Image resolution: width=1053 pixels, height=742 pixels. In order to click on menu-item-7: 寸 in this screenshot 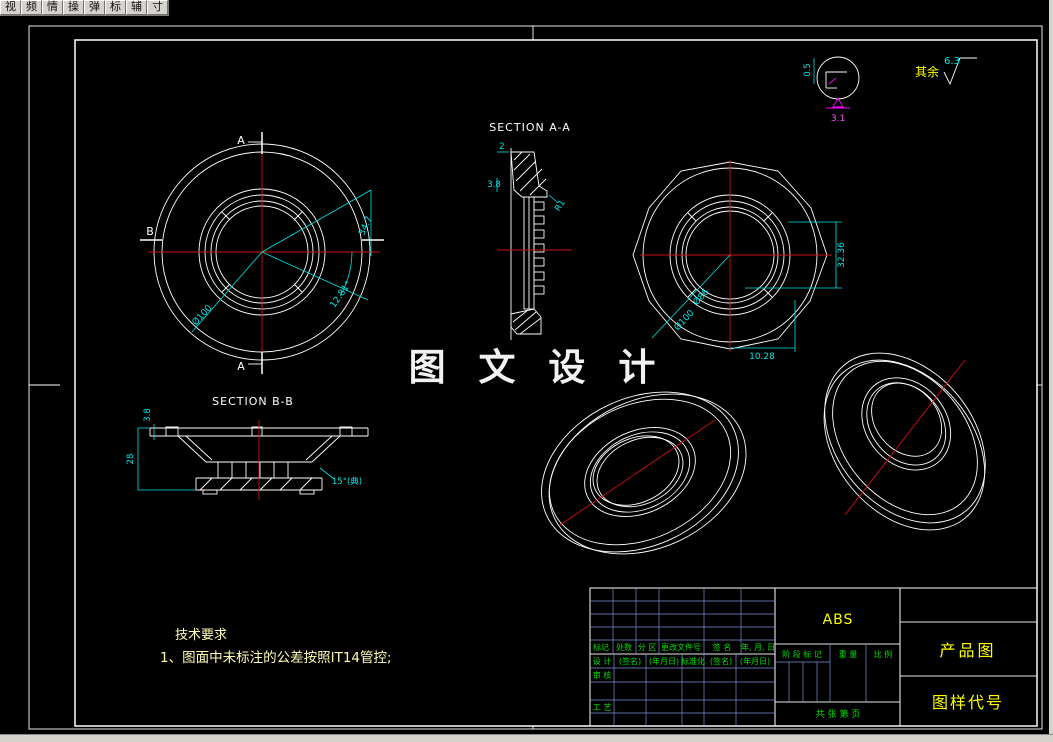, I will do `click(157, 7)`.